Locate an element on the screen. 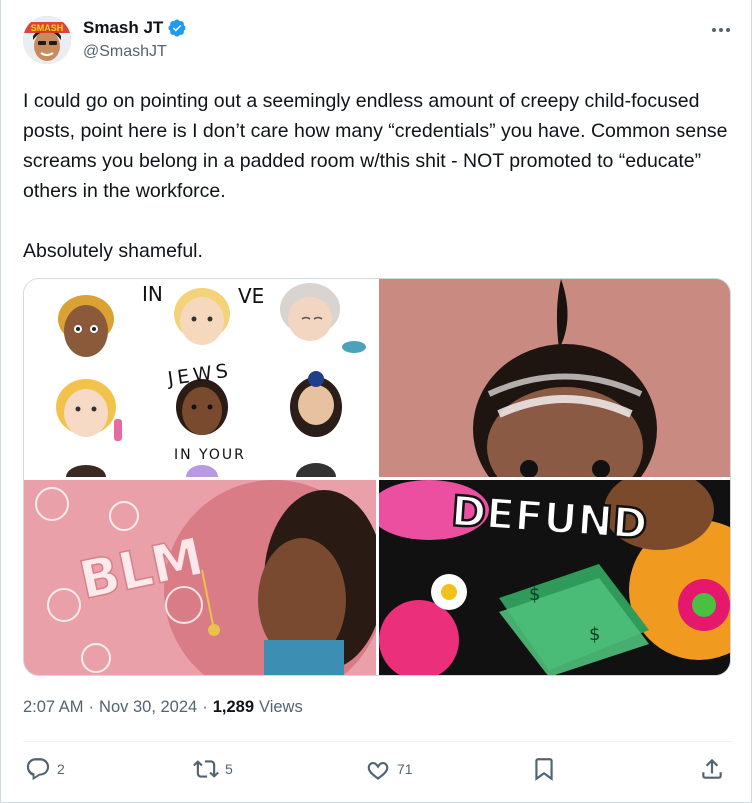 This screenshot has height=803, width=756. name-row: Smash JT is located at coordinates (135, 28).